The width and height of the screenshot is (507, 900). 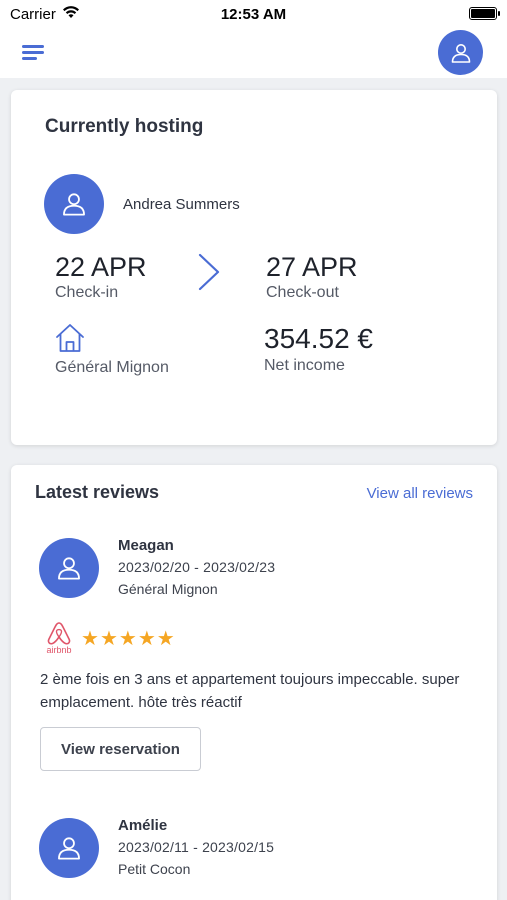 I want to click on view-all-reviews-link: View all reviews, so click(x=420, y=493).